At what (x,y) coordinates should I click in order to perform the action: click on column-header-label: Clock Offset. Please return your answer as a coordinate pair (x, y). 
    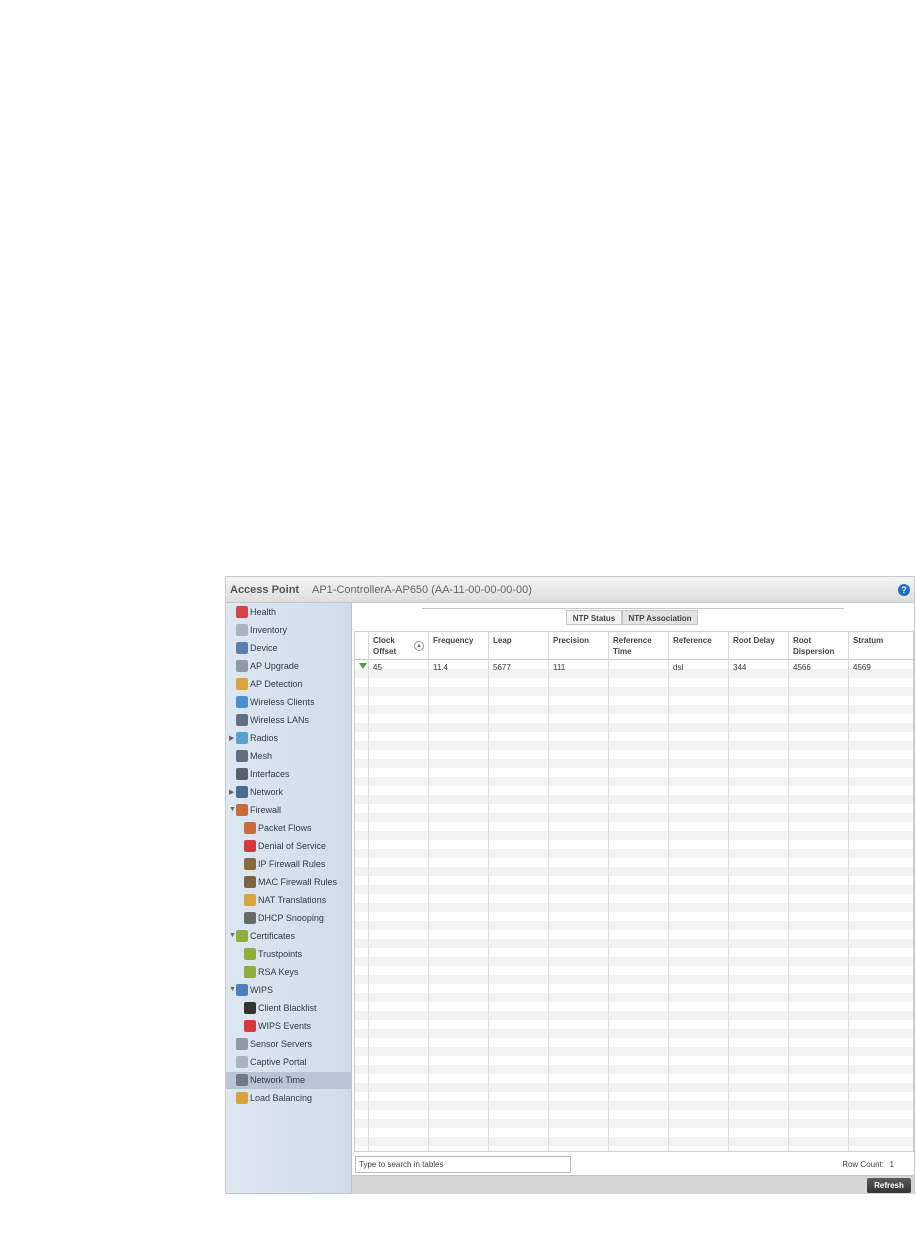
    Looking at the image, I should click on (385, 646).